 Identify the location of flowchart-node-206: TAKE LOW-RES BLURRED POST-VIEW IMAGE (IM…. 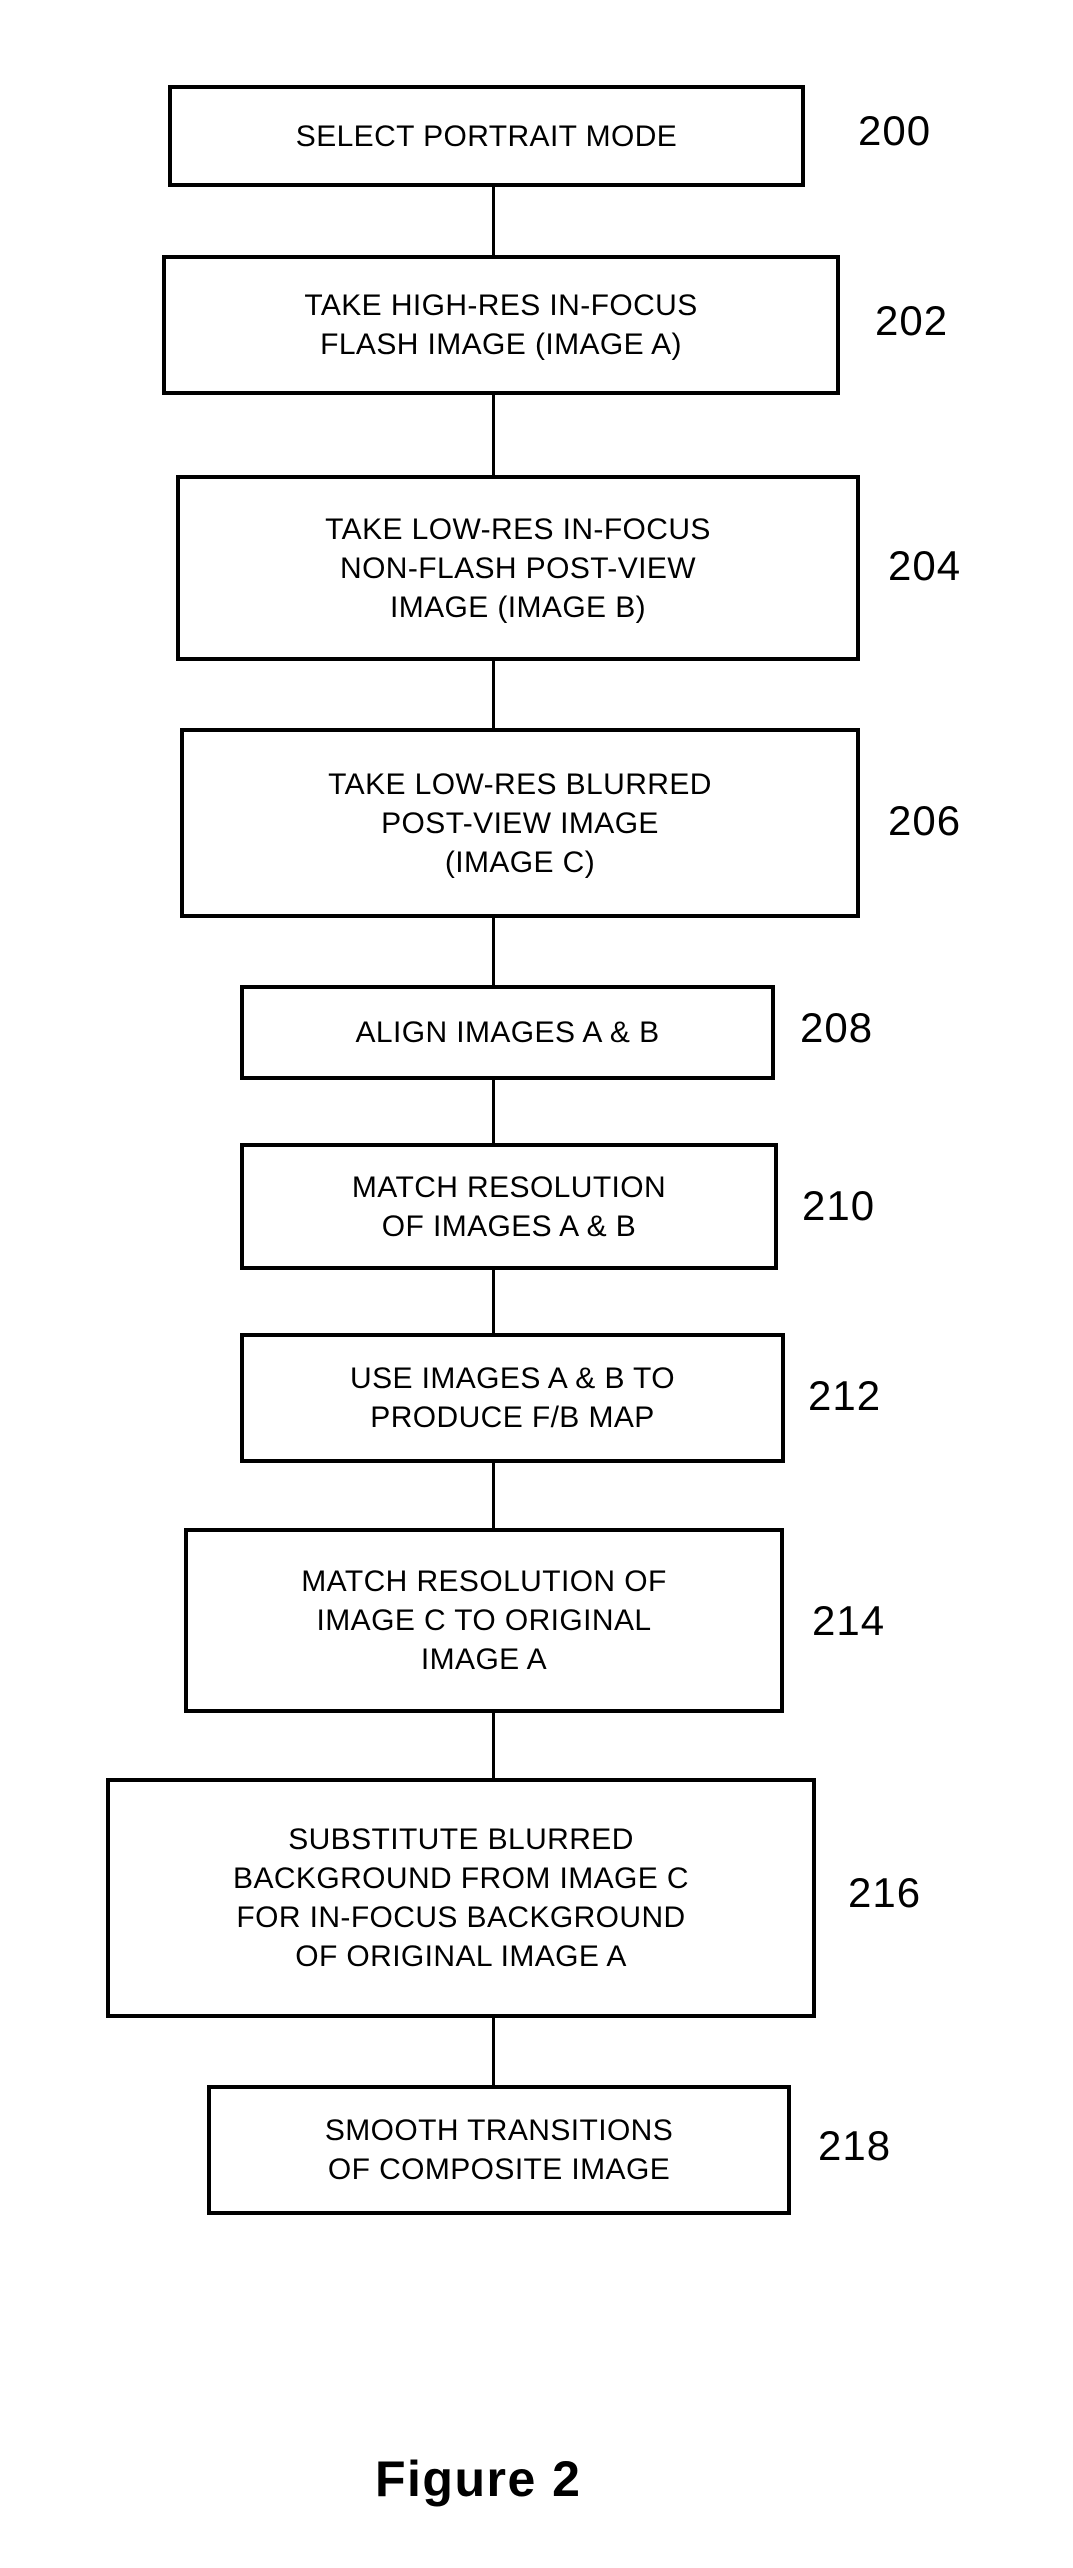
(520, 823).